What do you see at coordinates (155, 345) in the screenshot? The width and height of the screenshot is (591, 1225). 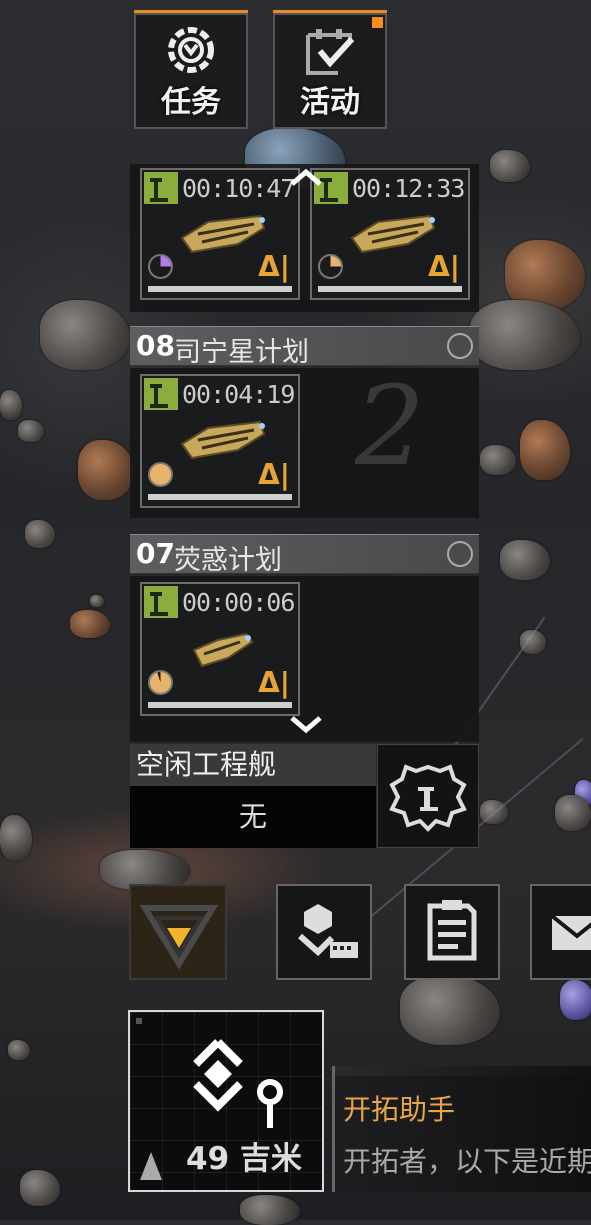 I see `plan-number: 08` at bounding box center [155, 345].